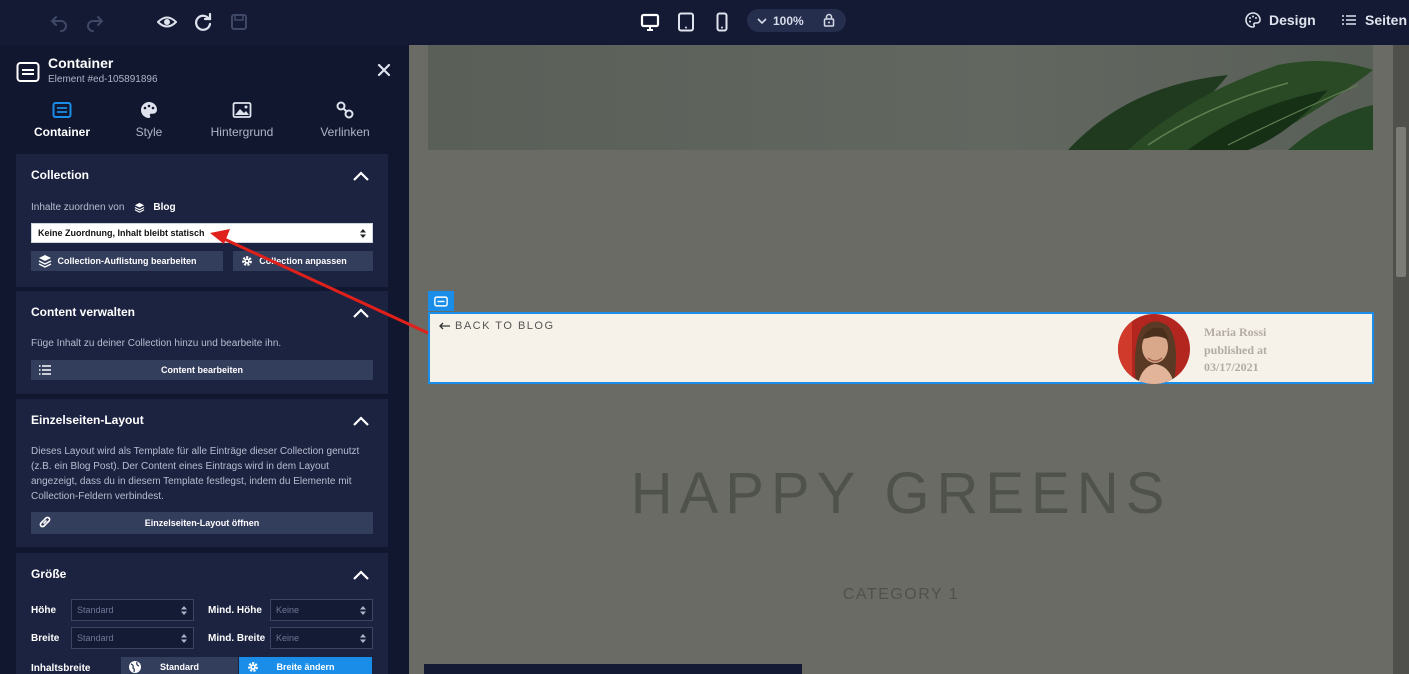  I want to click on container-icon, so click(28, 72).